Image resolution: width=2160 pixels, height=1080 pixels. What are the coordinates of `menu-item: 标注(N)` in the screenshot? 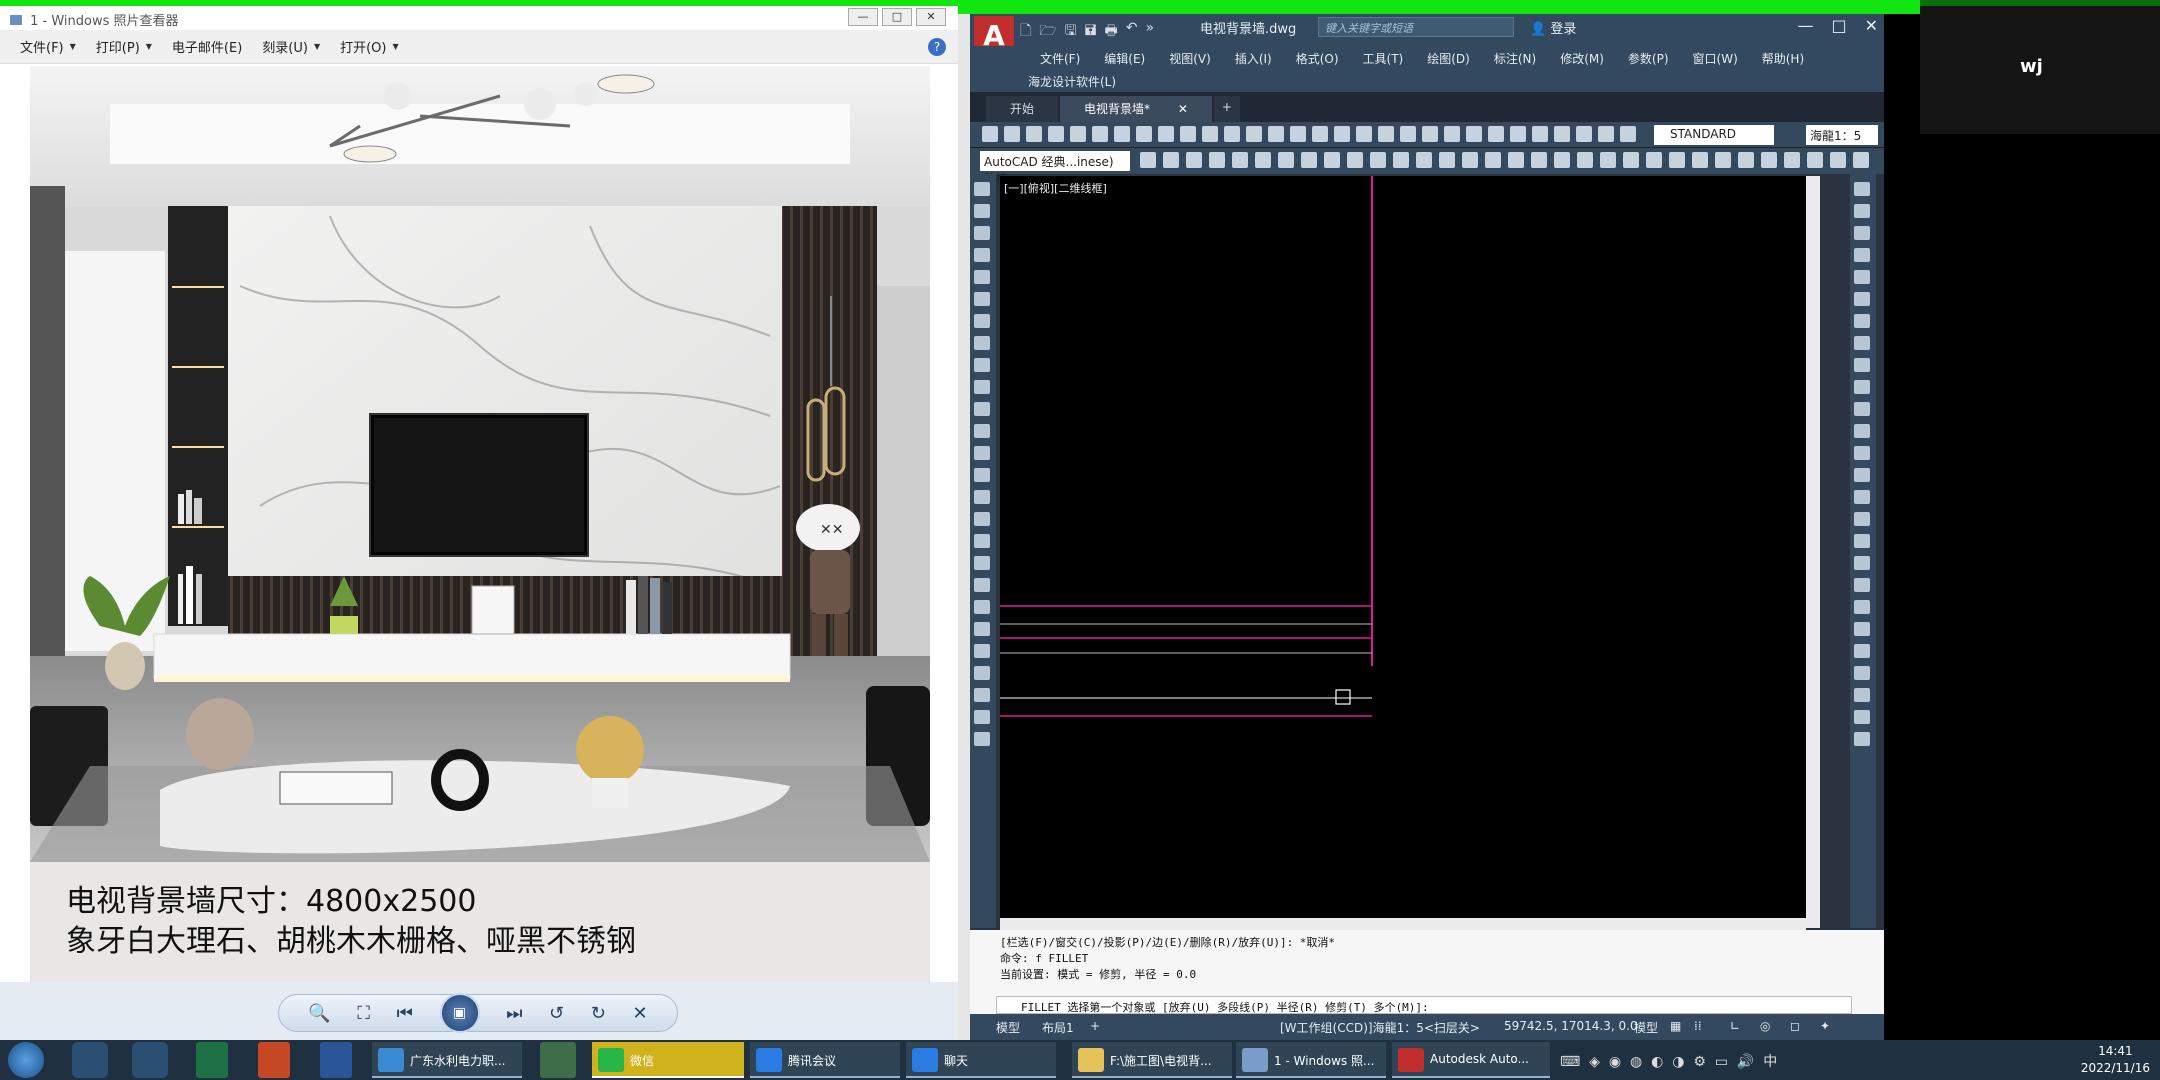 It's located at (1515, 58).